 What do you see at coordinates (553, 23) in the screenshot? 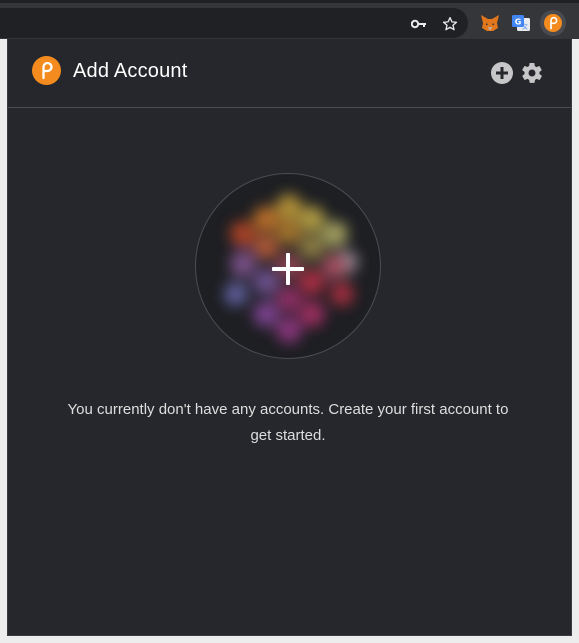
I see `polkadot-icon` at bounding box center [553, 23].